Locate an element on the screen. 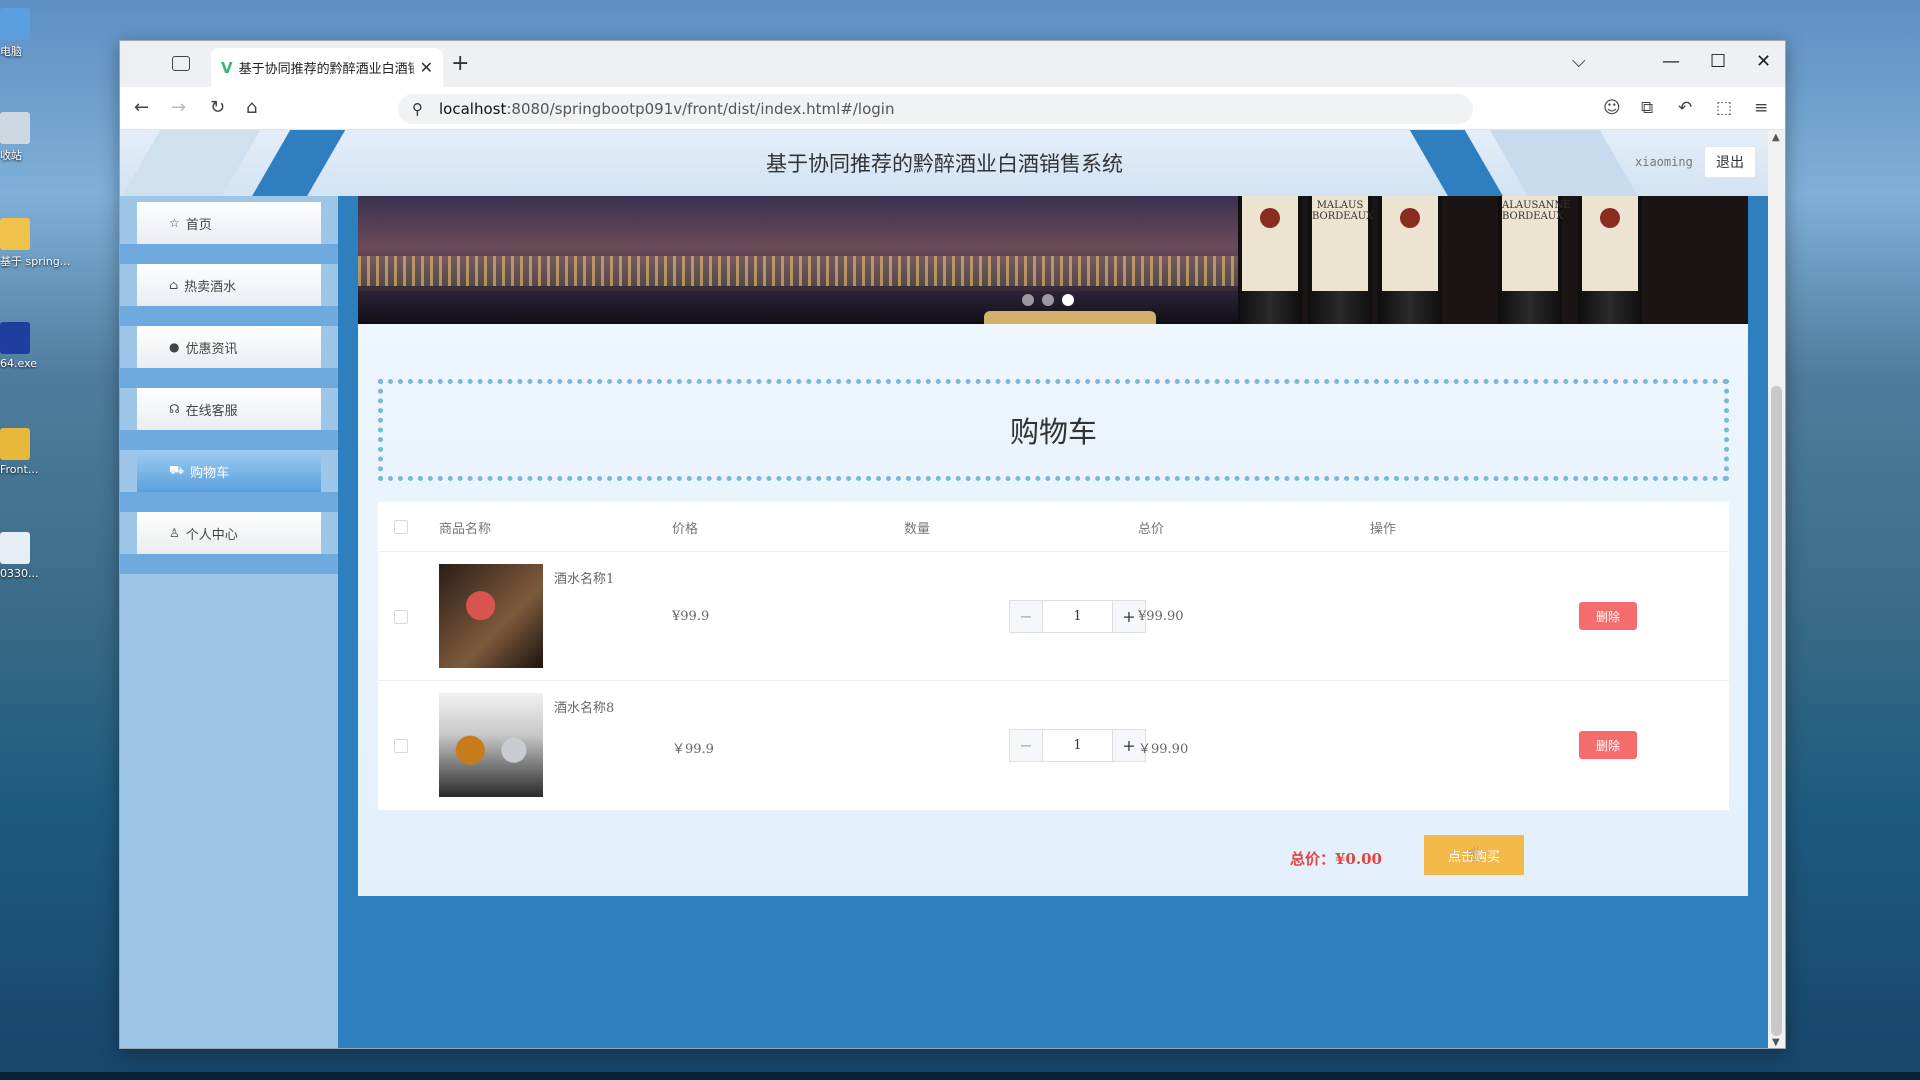 Image resolution: width=1920 pixels, height=1080 pixels. select-all-checkbox is located at coordinates (401, 527).